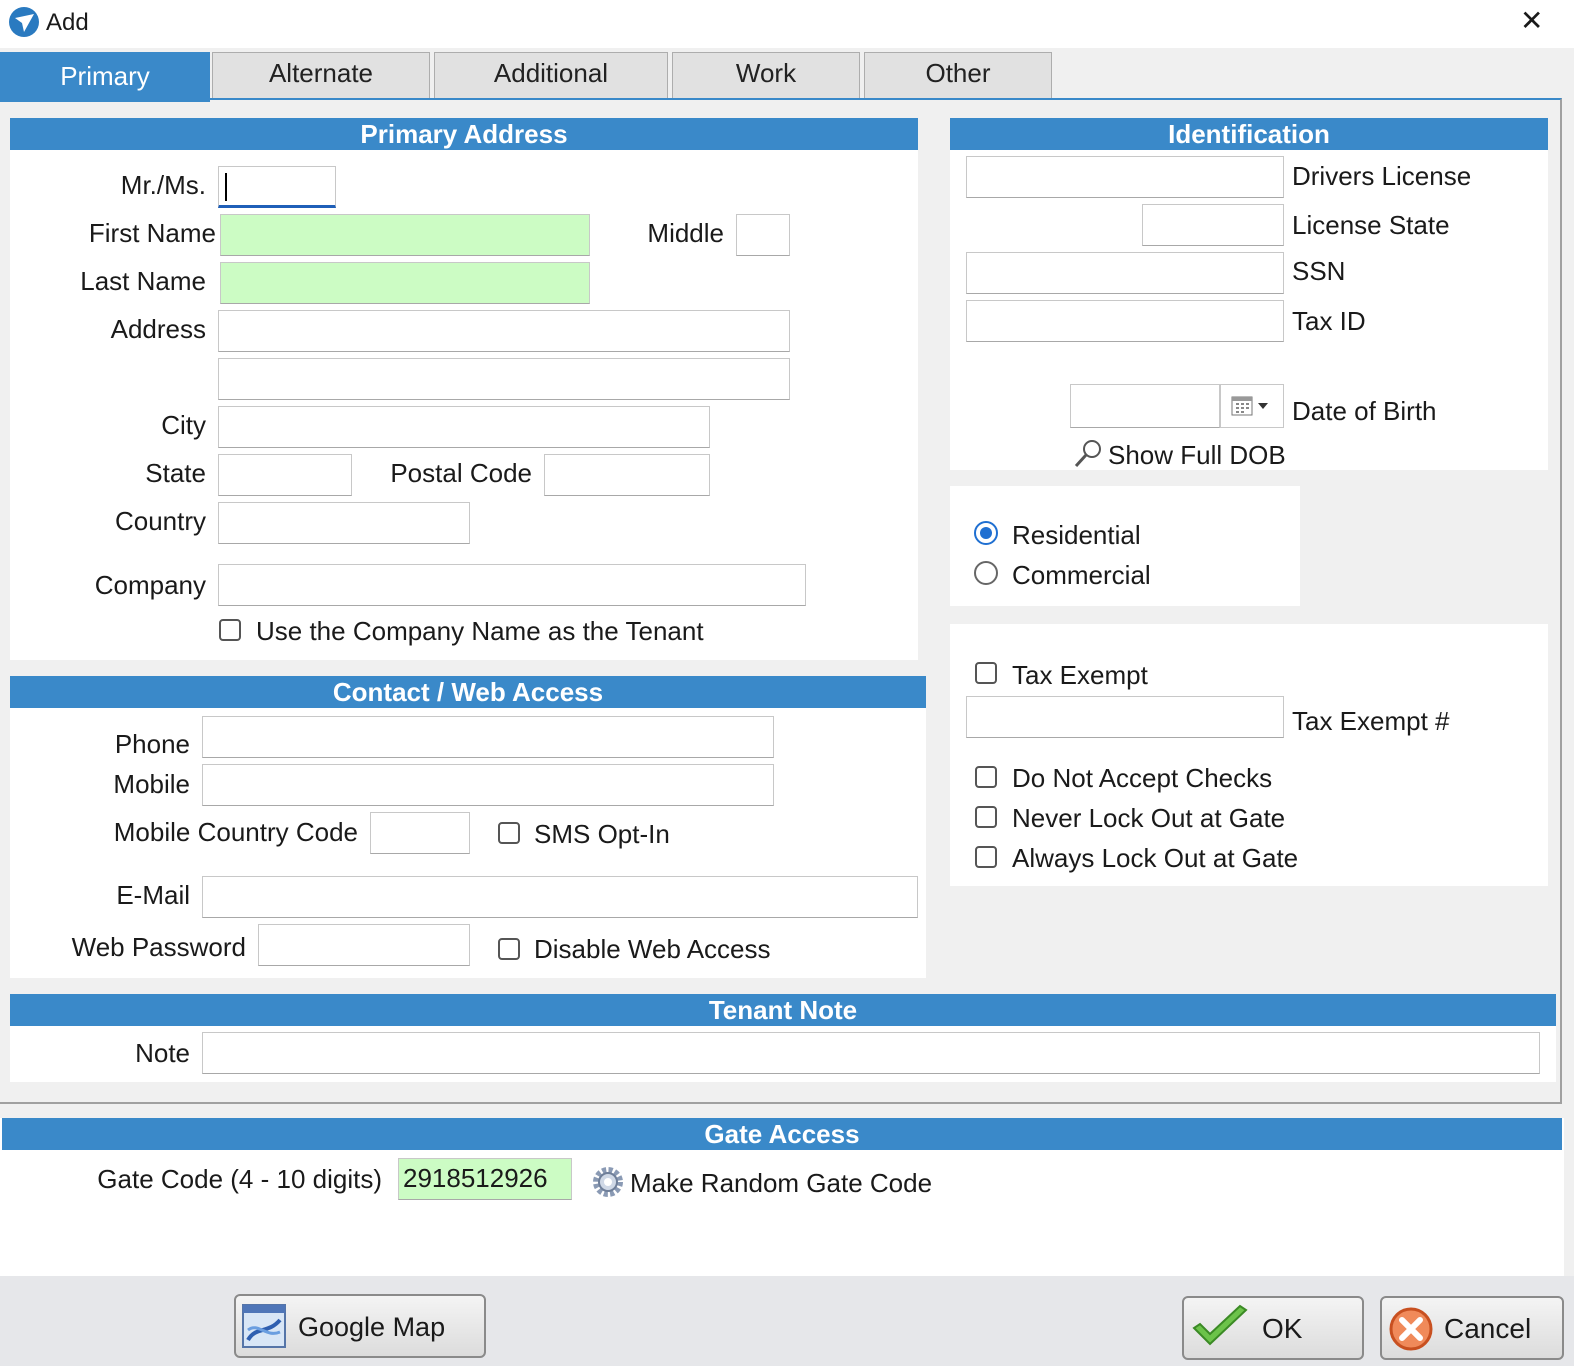 Image resolution: width=1574 pixels, height=1366 pixels. What do you see at coordinates (1076, 535) in the screenshot?
I see `residential-label: Residential` at bounding box center [1076, 535].